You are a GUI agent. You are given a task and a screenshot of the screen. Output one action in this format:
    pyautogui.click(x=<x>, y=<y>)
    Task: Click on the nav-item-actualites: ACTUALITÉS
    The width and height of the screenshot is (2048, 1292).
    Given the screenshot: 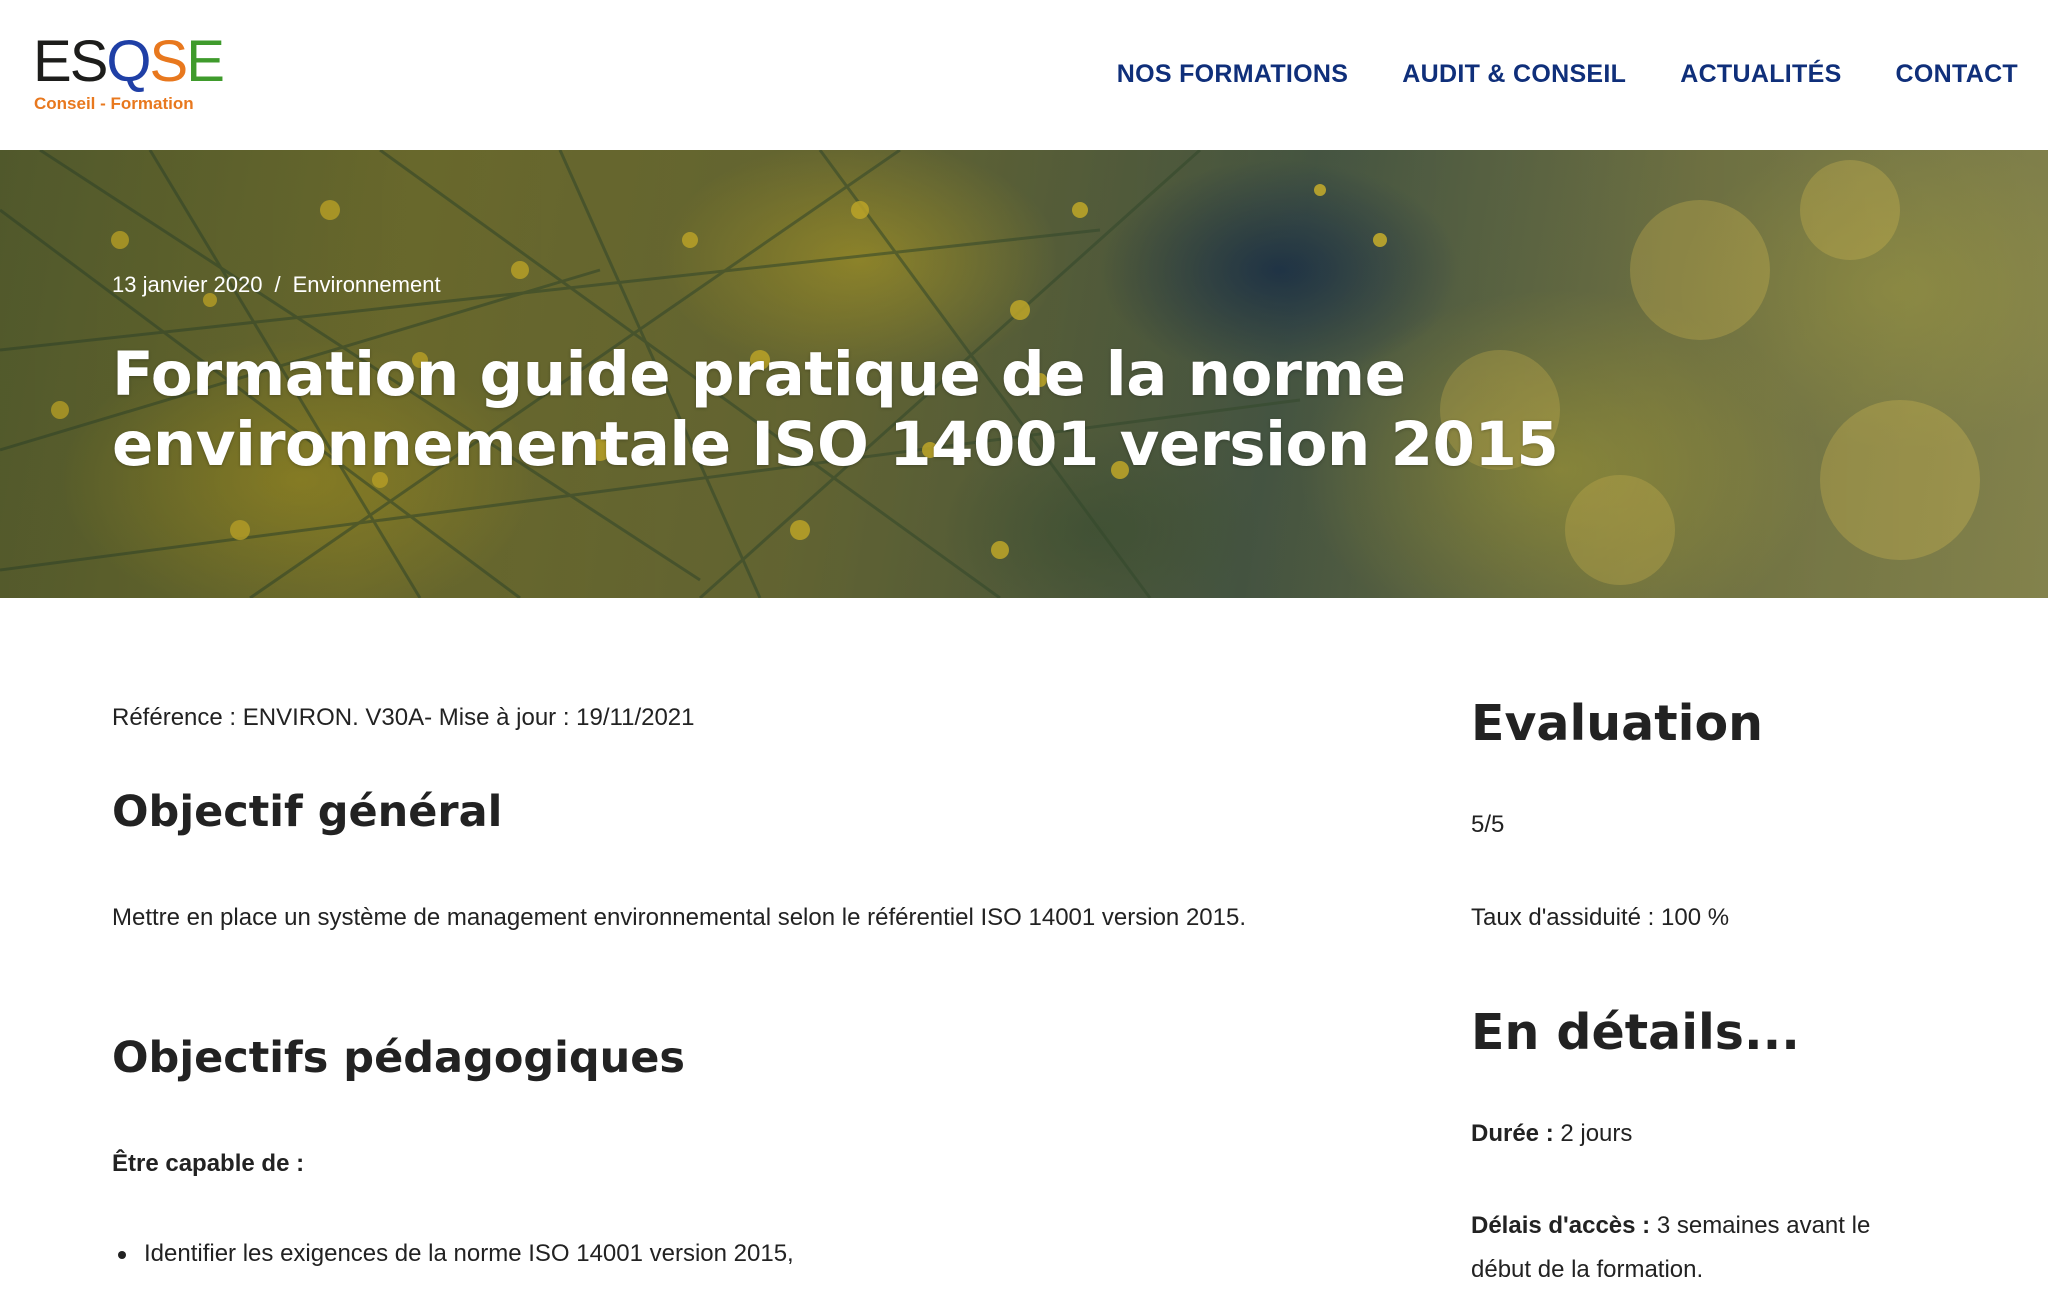 What is the action you would take?
    pyautogui.click(x=1760, y=74)
    